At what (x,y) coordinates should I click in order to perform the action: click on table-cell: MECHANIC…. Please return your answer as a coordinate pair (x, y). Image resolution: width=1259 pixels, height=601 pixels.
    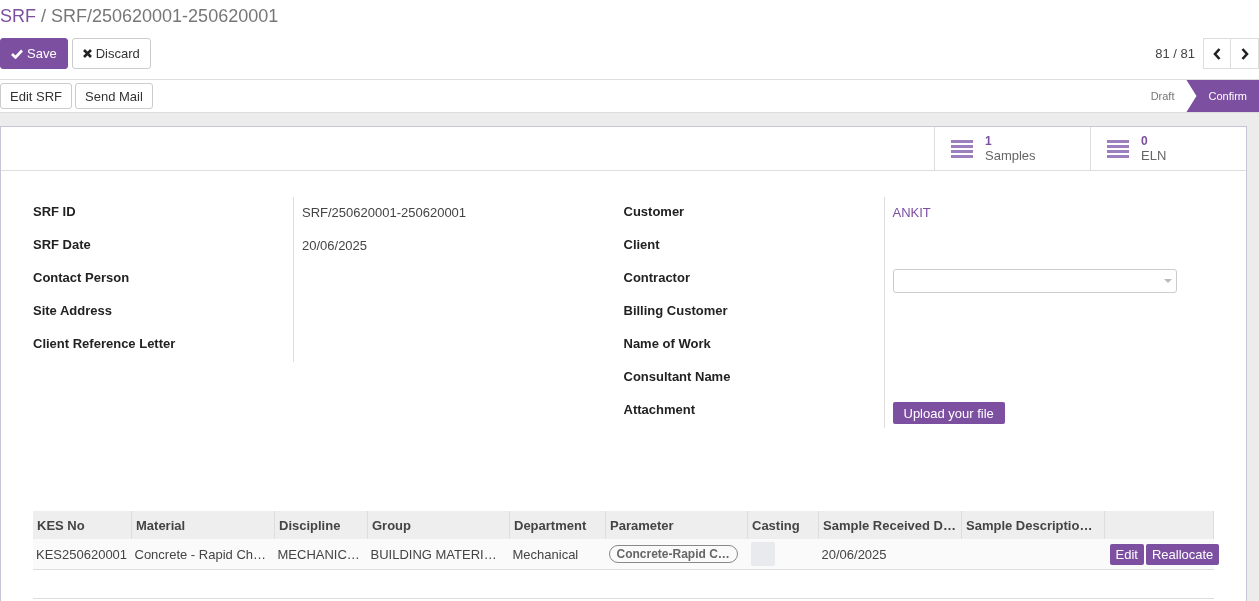
    Looking at the image, I should click on (318, 554).